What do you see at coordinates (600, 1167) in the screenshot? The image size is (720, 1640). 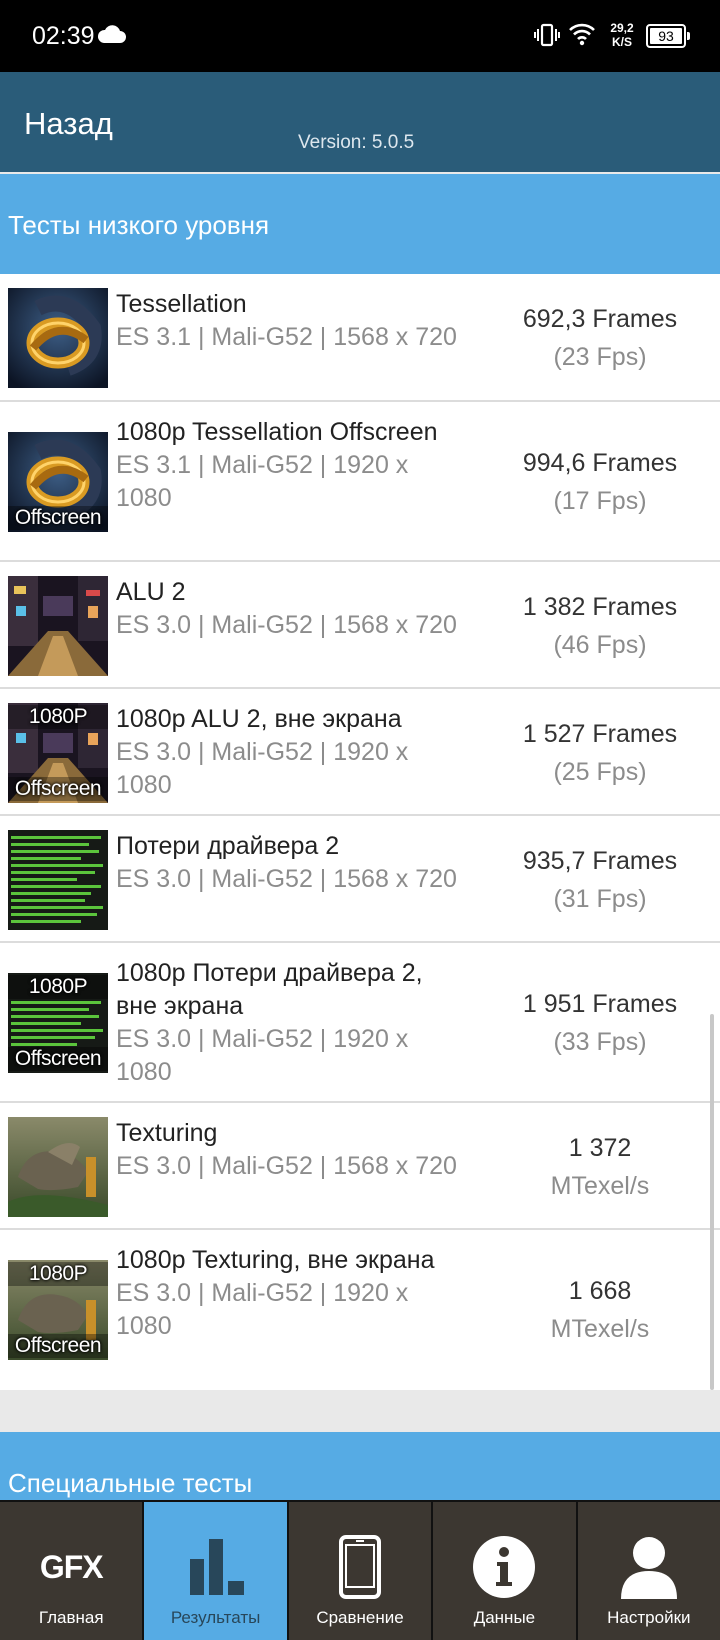 I see `test-result: 1 372 MTexel/s` at bounding box center [600, 1167].